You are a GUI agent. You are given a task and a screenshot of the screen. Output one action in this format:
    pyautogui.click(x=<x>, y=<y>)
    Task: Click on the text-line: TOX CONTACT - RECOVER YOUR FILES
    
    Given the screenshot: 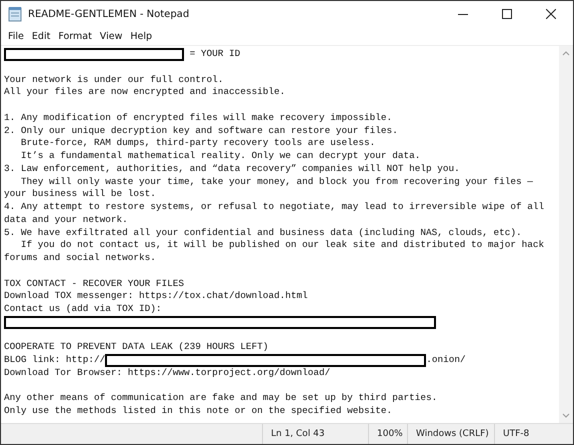 What is the action you would take?
    pyautogui.click(x=94, y=284)
    